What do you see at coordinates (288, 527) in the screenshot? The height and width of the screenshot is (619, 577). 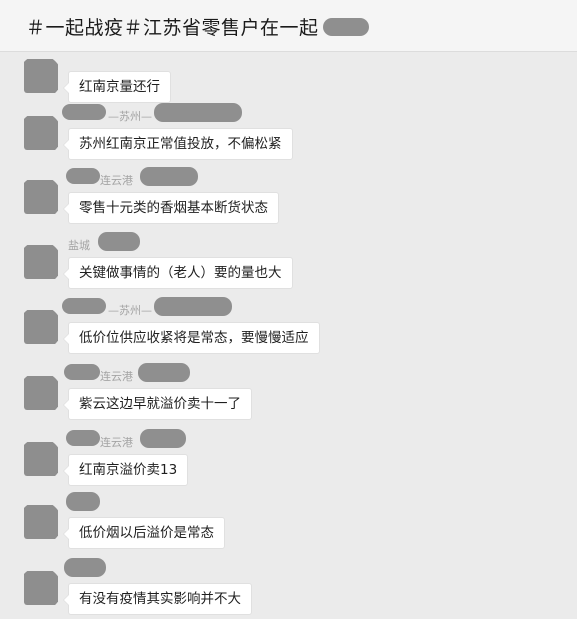 I see `message-item: 低价烟以后溢价是常态` at bounding box center [288, 527].